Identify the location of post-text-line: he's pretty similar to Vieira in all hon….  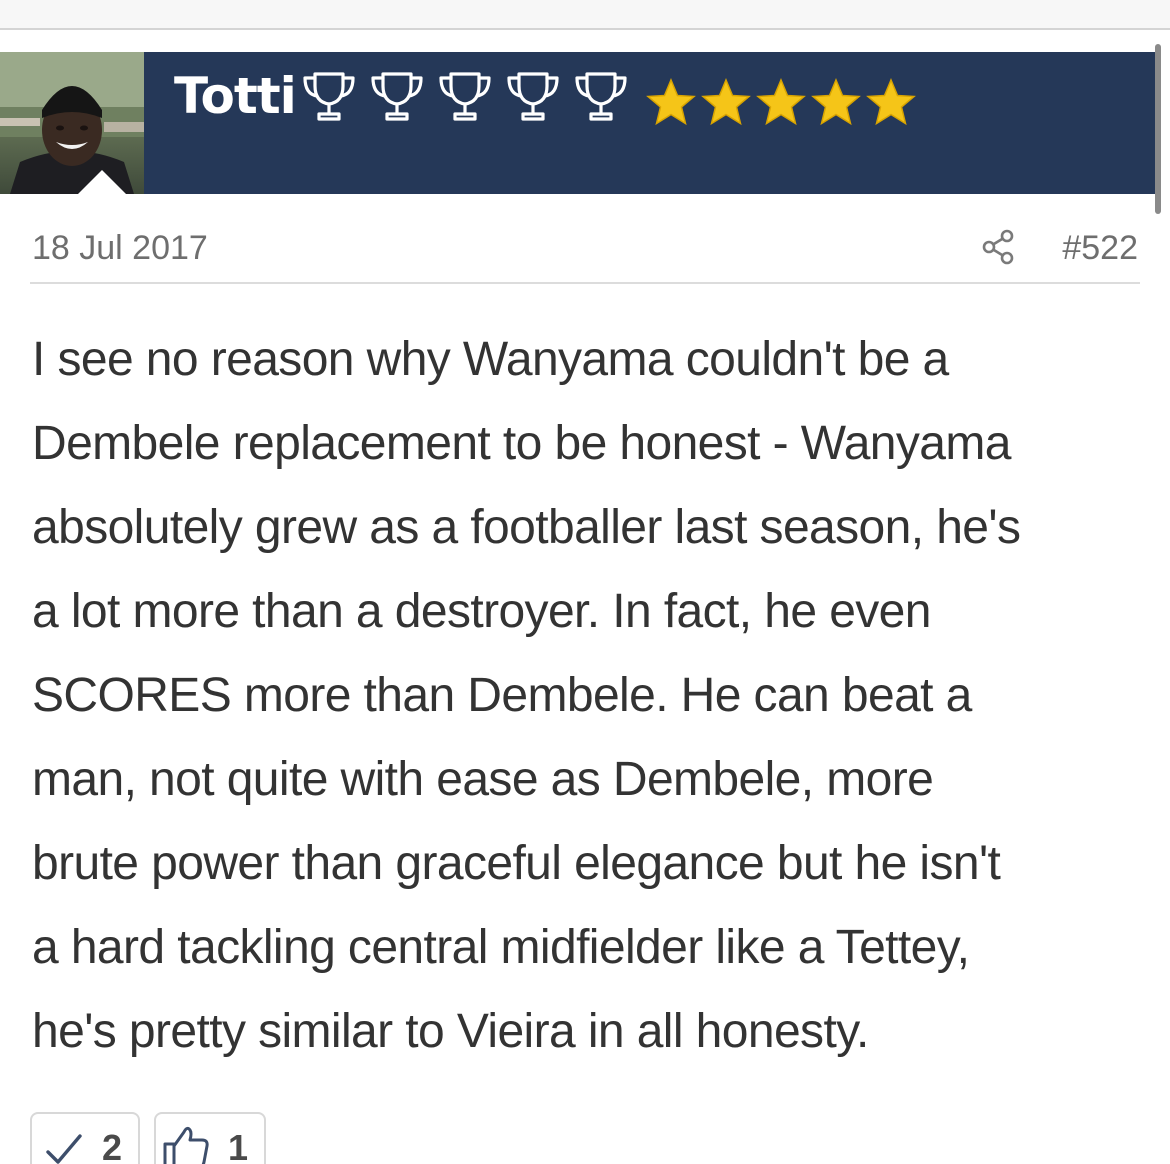
(450, 1031).